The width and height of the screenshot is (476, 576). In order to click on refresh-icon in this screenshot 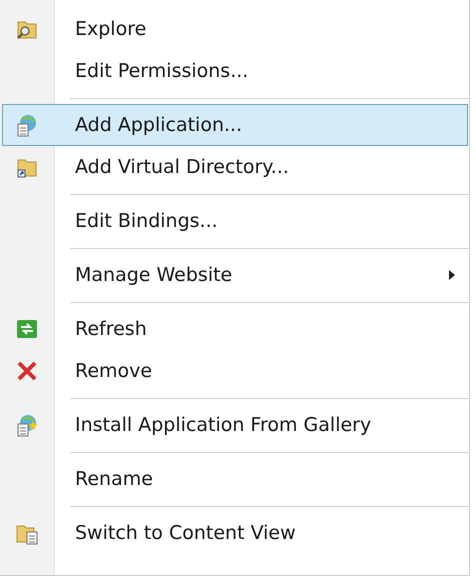, I will do `click(27, 329)`.